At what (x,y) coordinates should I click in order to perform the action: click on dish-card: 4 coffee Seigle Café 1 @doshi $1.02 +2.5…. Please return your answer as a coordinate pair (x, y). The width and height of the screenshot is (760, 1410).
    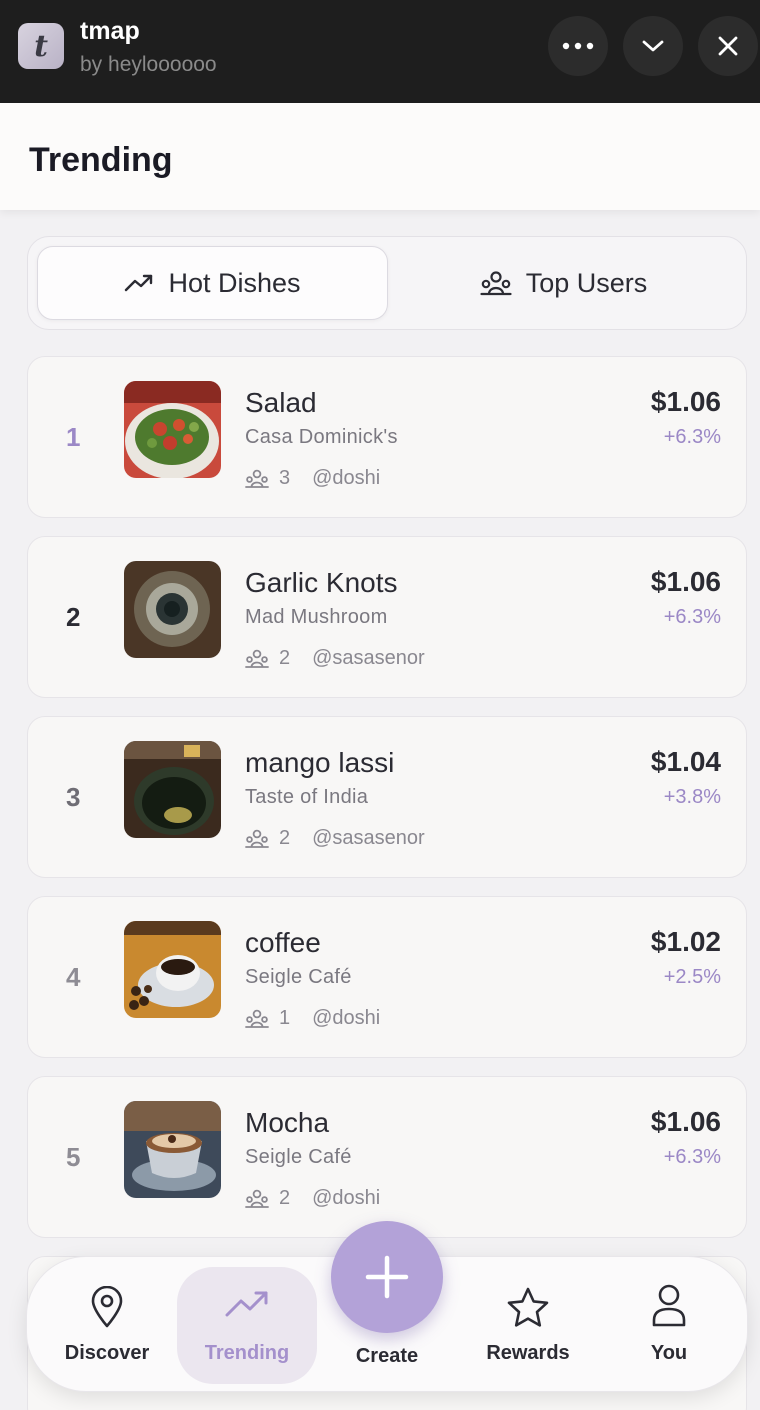
    Looking at the image, I should click on (387, 977).